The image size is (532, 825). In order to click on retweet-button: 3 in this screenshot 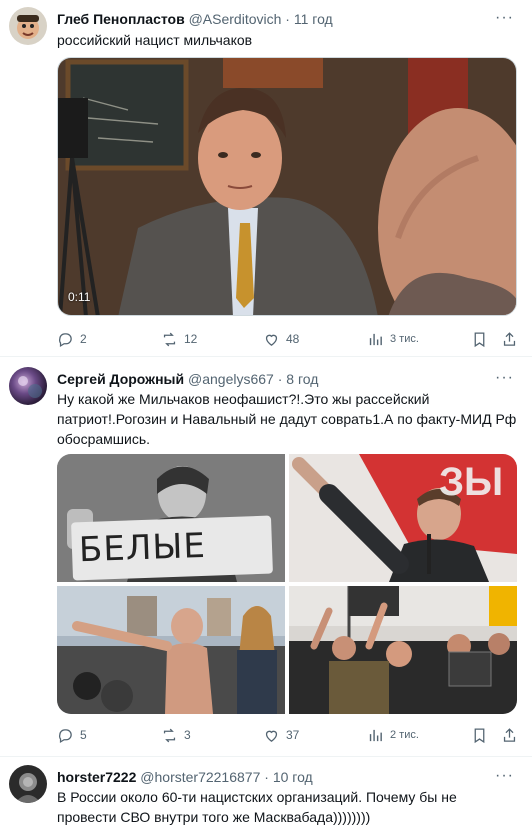, I will do `click(176, 735)`.